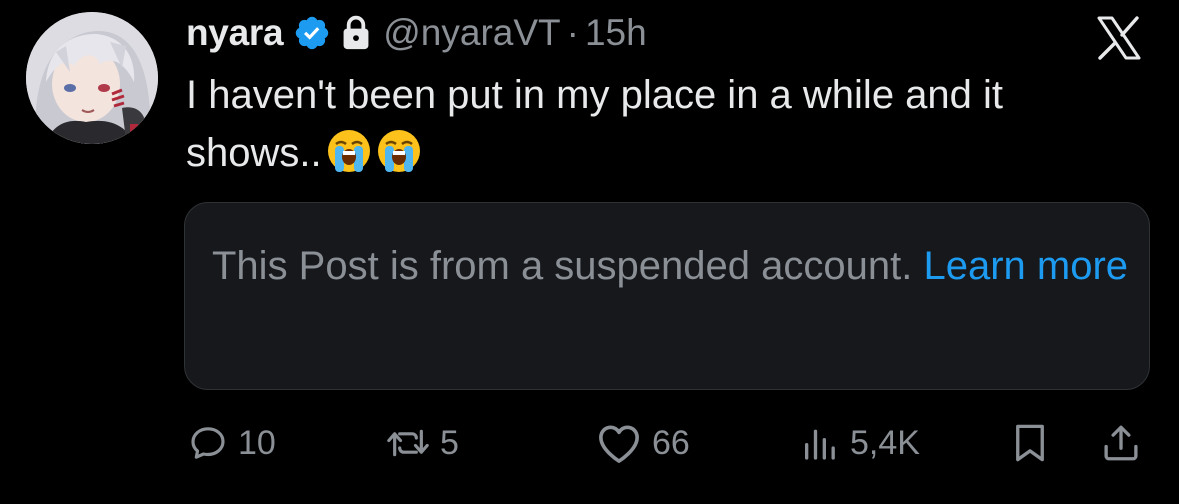  What do you see at coordinates (235, 33) in the screenshot?
I see `display-name: nyara` at bounding box center [235, 33].